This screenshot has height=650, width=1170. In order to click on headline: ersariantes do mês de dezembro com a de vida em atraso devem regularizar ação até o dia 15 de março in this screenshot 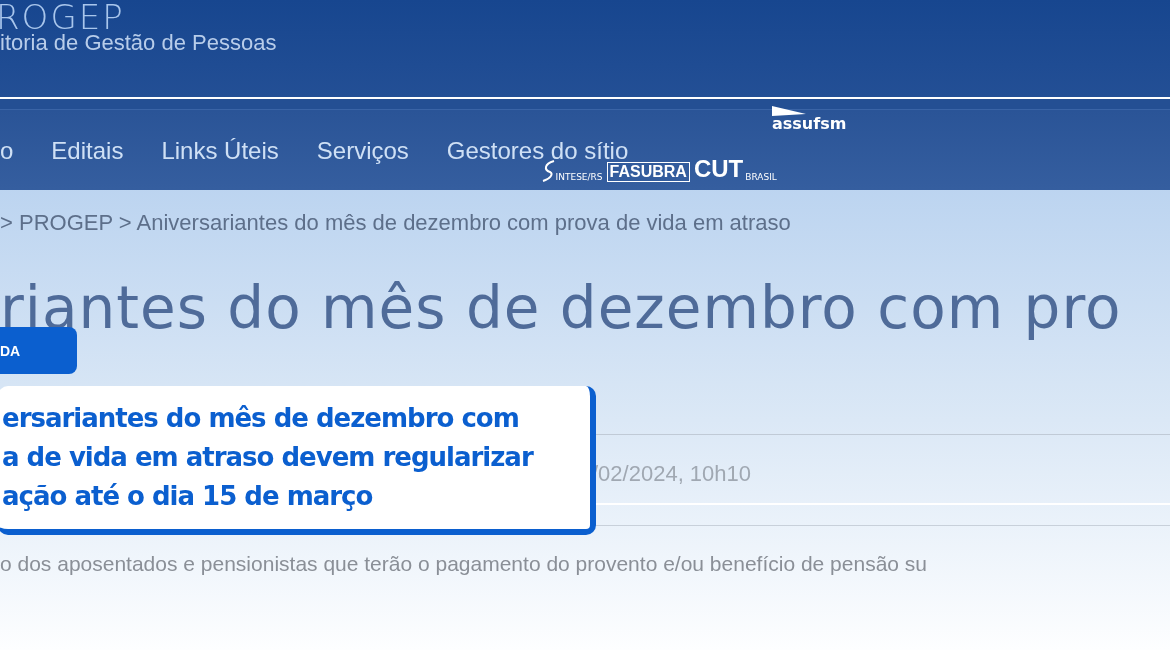, I will do `click(267, 457)`.